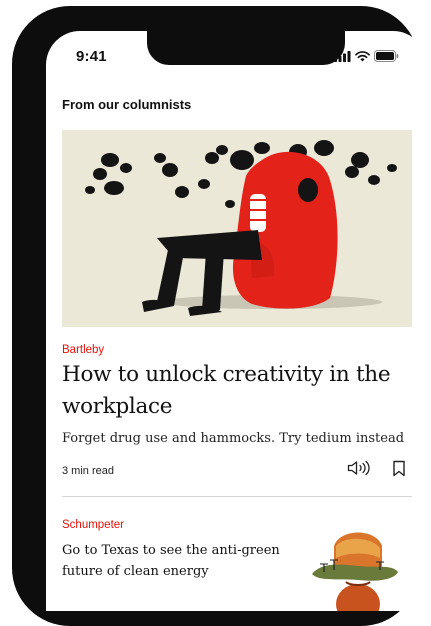 The height and width of the screenshot is (626, 431). I want to click on status-icons, so click(366, 56).